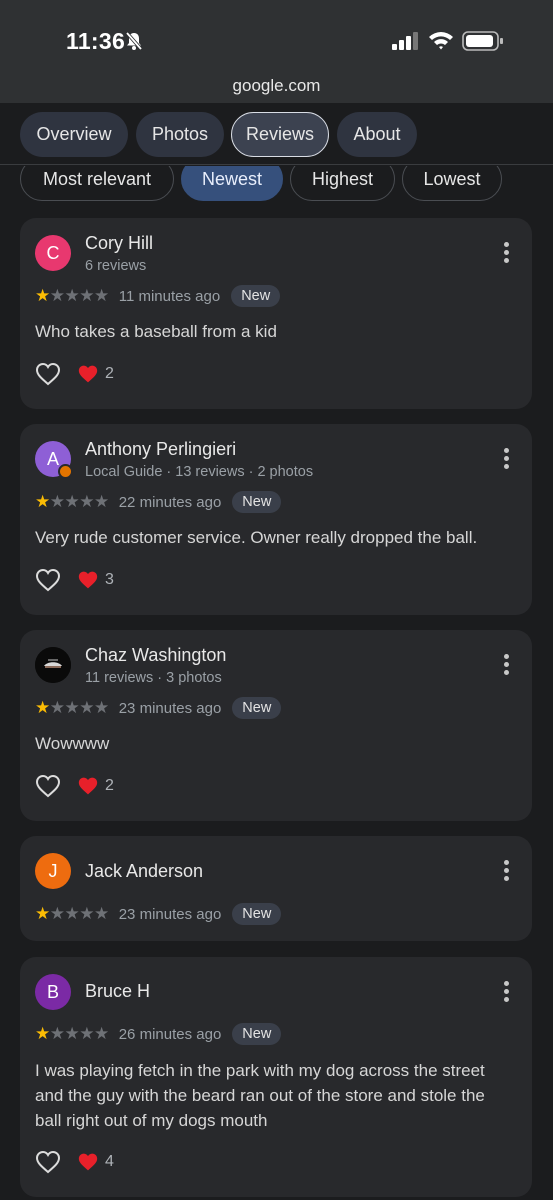  Describe the element at coordinates (119, 243) in the screenshot. I see `reviewer-name: Cory Hill` at that location.